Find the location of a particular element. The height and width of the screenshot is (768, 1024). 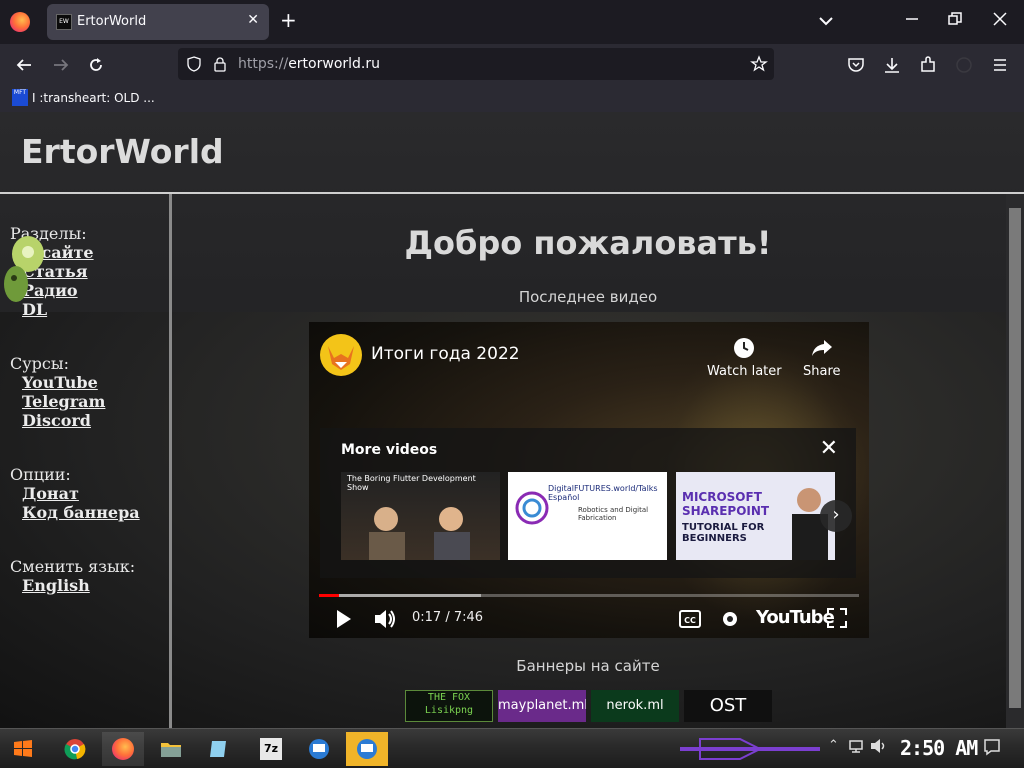

tab-ertorworld: EW ErtorWorld ✕ is located at coordinates (158, 22).